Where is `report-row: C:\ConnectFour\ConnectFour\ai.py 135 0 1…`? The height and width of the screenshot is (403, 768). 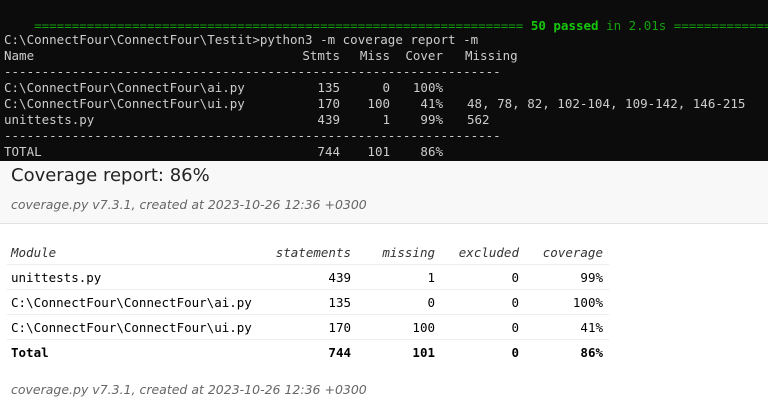
report-row: C:\ConnectFour\ConnectFour\ai.py 135 0 1… is located at coordinates (235, 88).